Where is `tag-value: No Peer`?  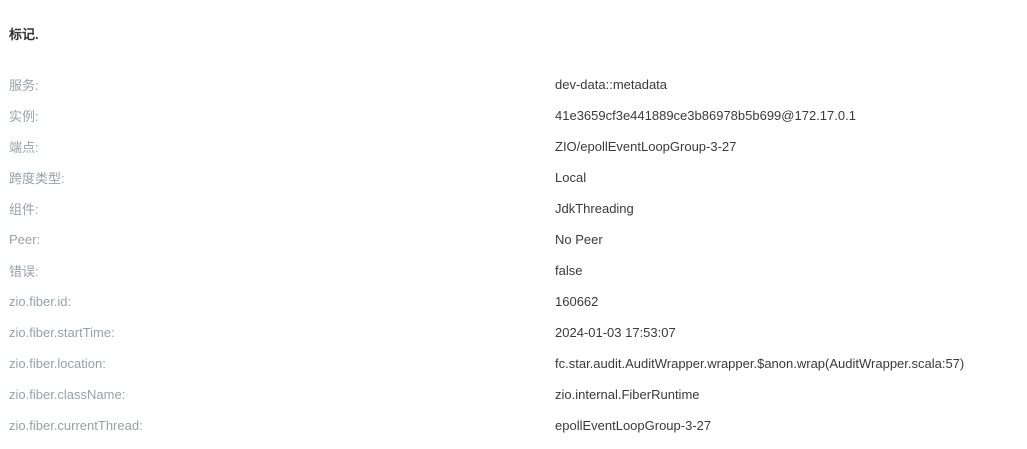
tag-value: No Peer is located at coordinates (579, 239).